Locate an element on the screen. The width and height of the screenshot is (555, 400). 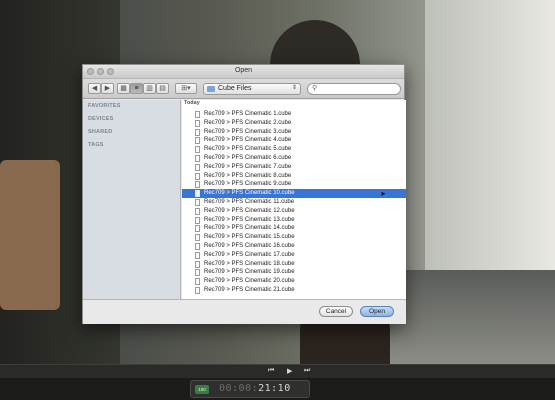
file-row: Rec709 > PFS Cinematic 3.cube is located at coordinates (294, 132).